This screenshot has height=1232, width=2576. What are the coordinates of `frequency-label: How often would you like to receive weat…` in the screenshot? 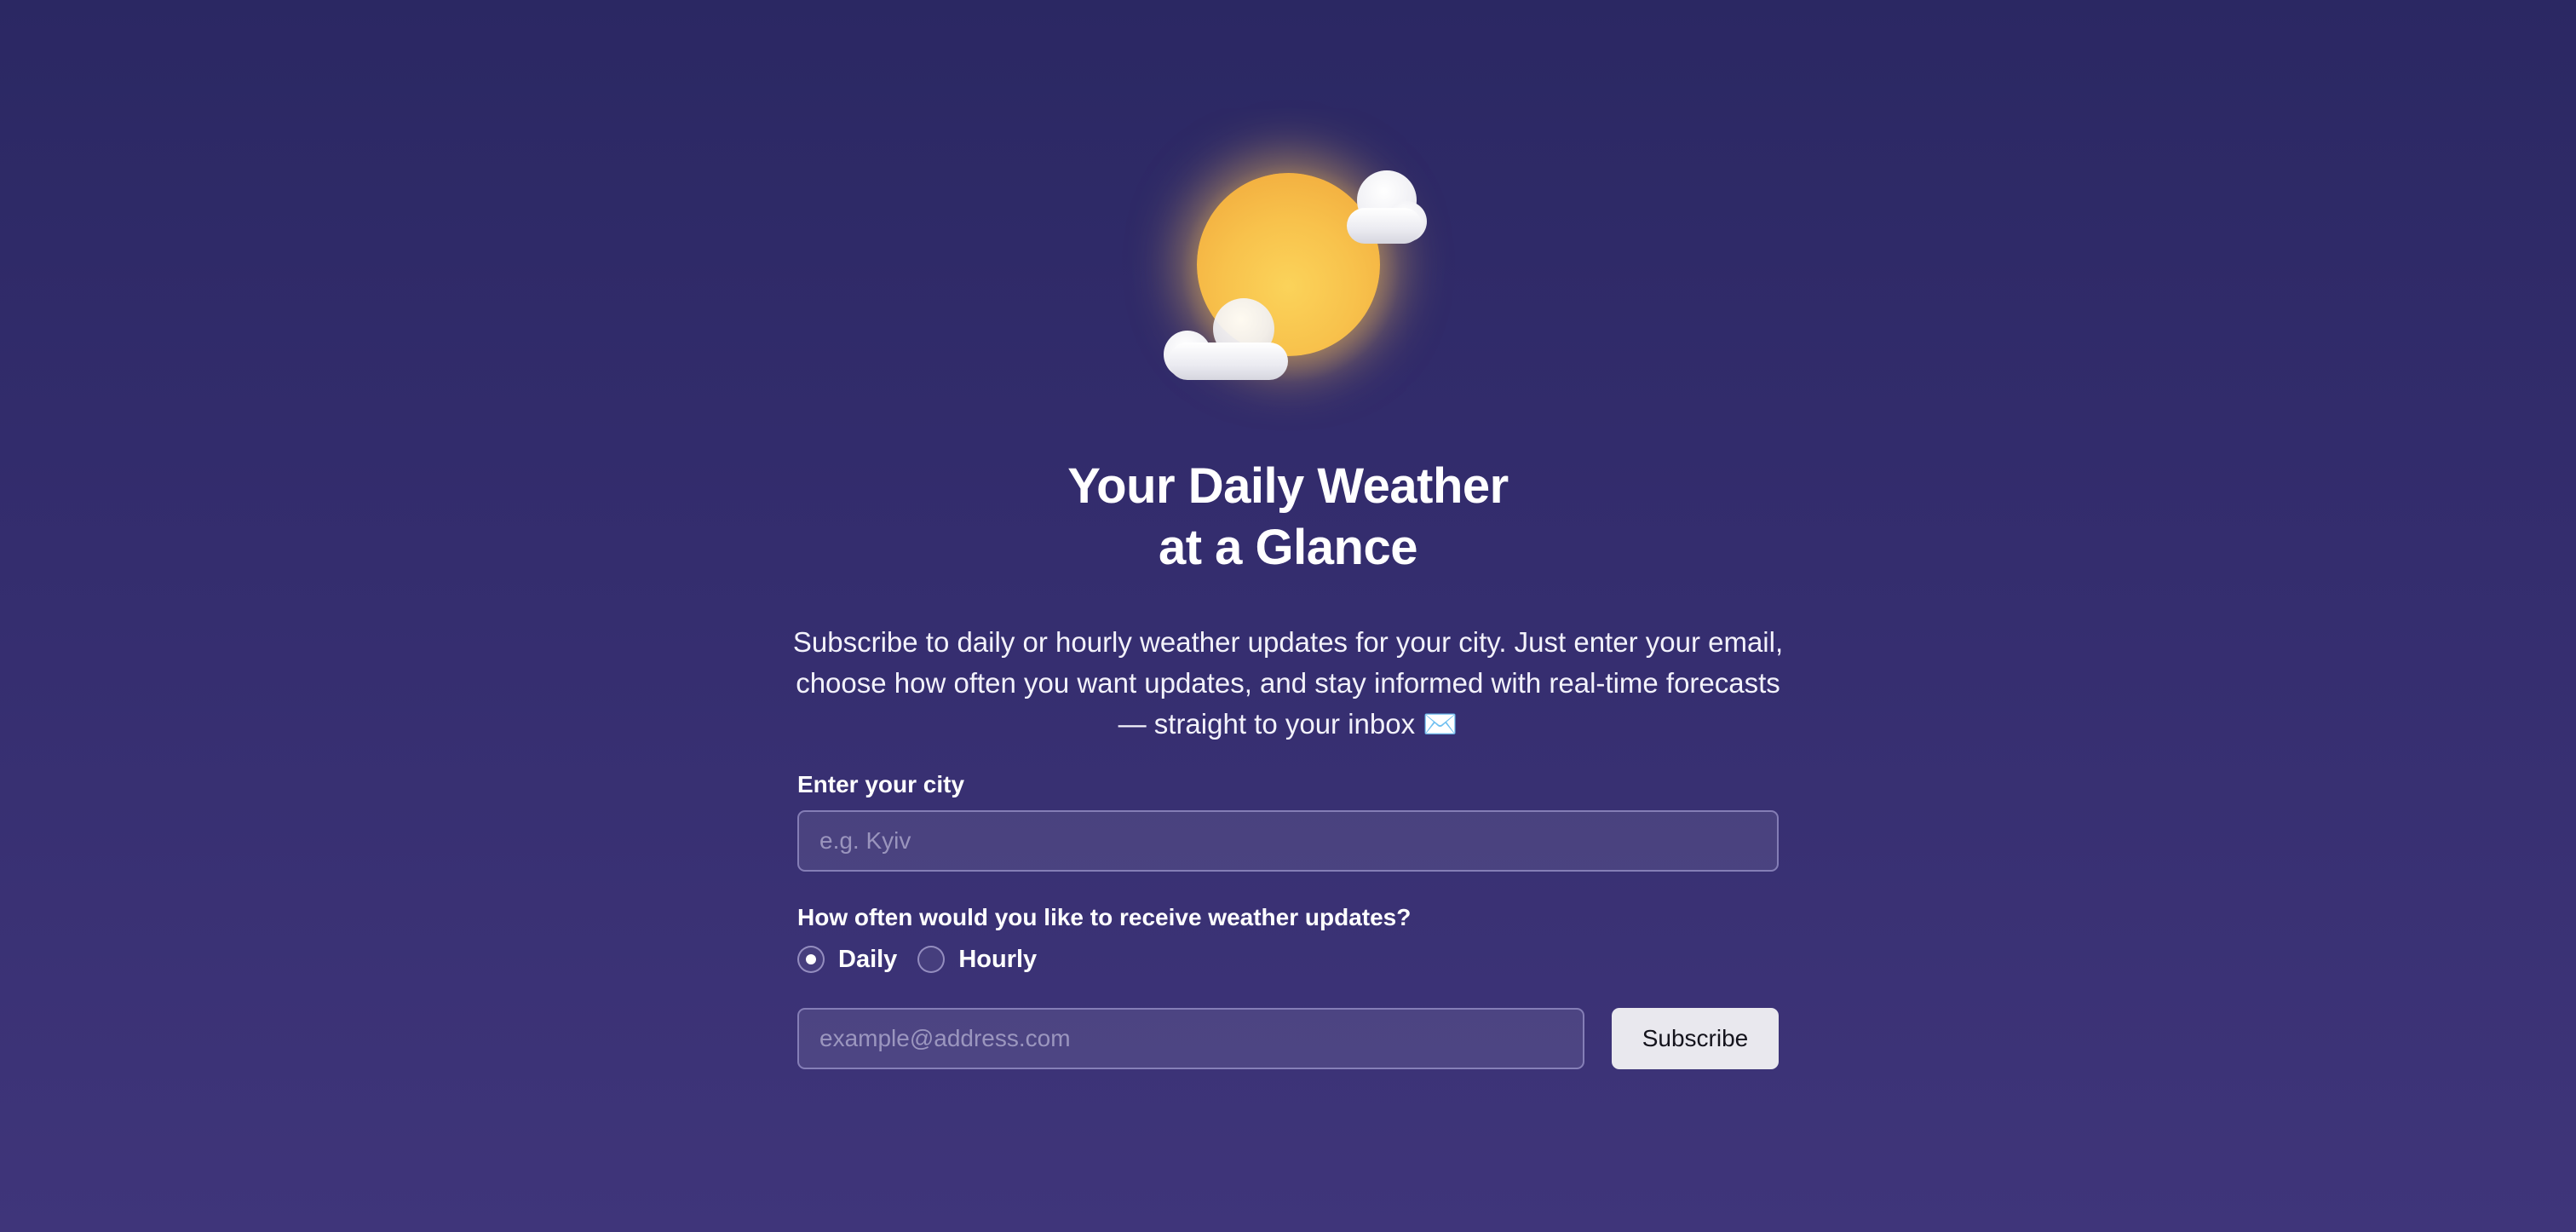 It's located at (1104, 917).